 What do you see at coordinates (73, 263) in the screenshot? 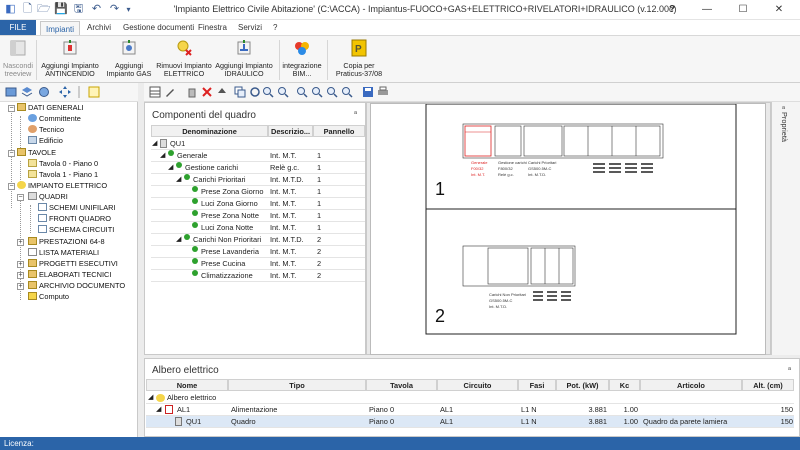
I see `tree-item-progetti-esecutivi: PROGETTI ESECUTIVI` at bounding box center [73, 263].